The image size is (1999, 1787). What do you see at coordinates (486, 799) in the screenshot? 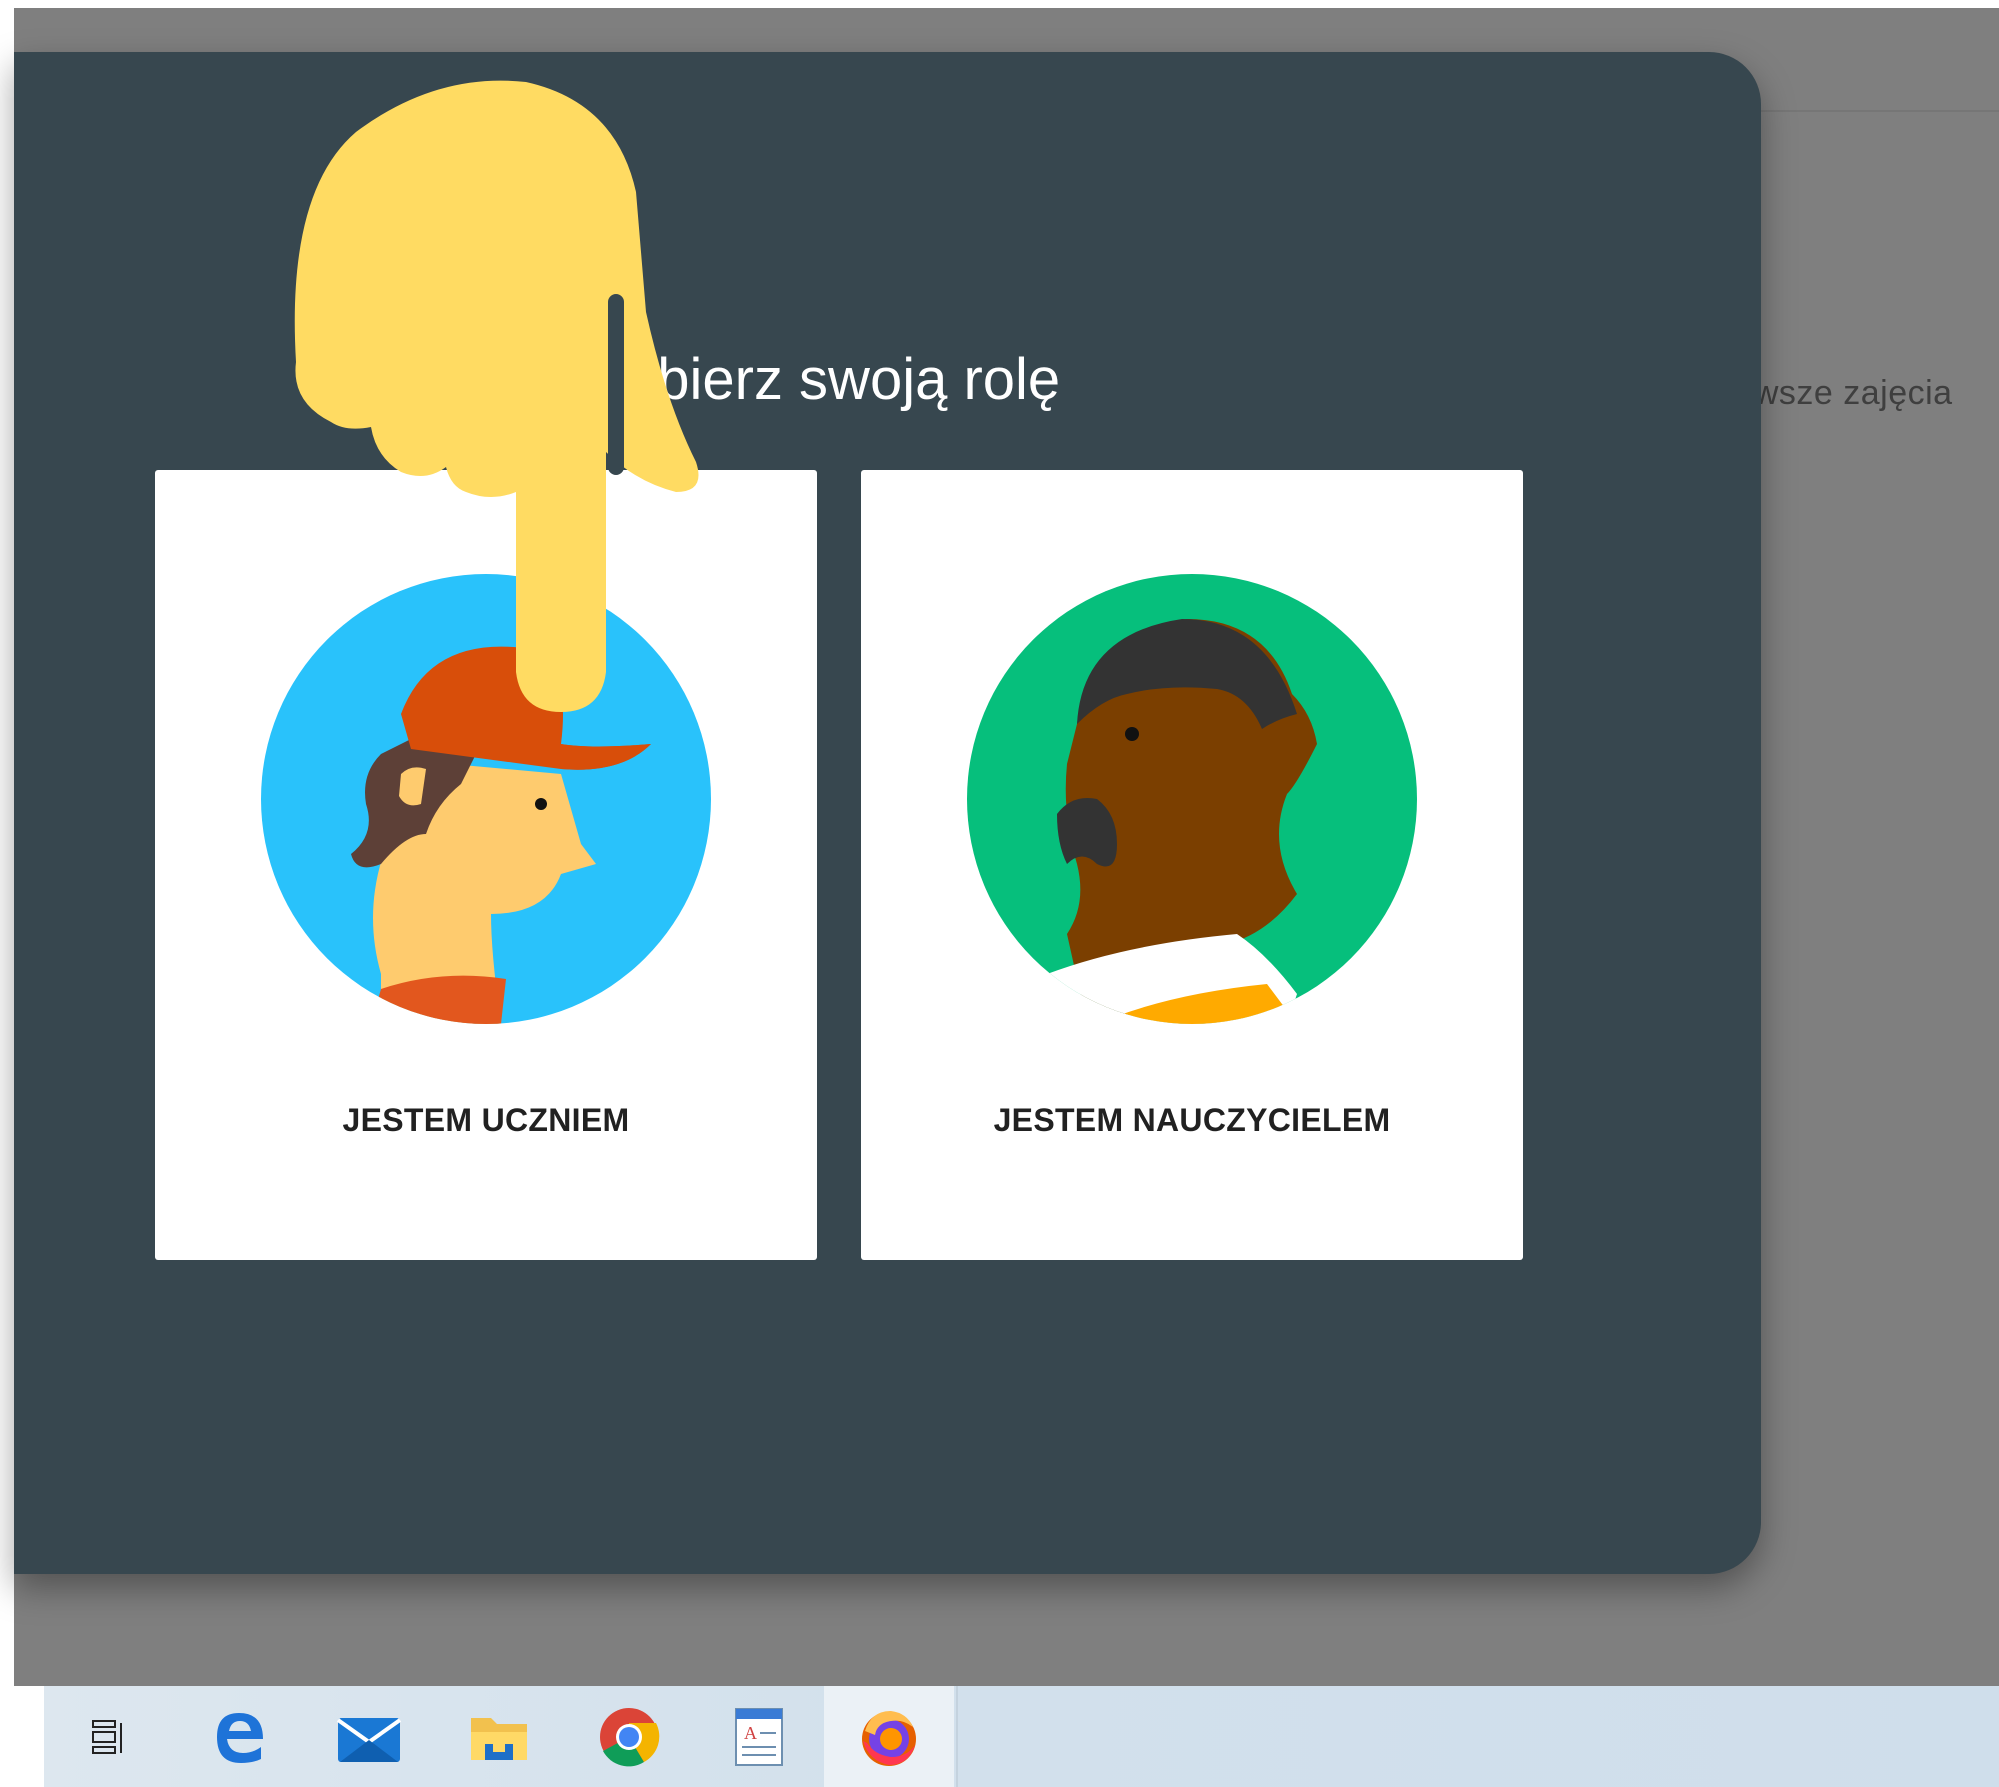
I see `student-avatar` at bounding box center [486, 799].